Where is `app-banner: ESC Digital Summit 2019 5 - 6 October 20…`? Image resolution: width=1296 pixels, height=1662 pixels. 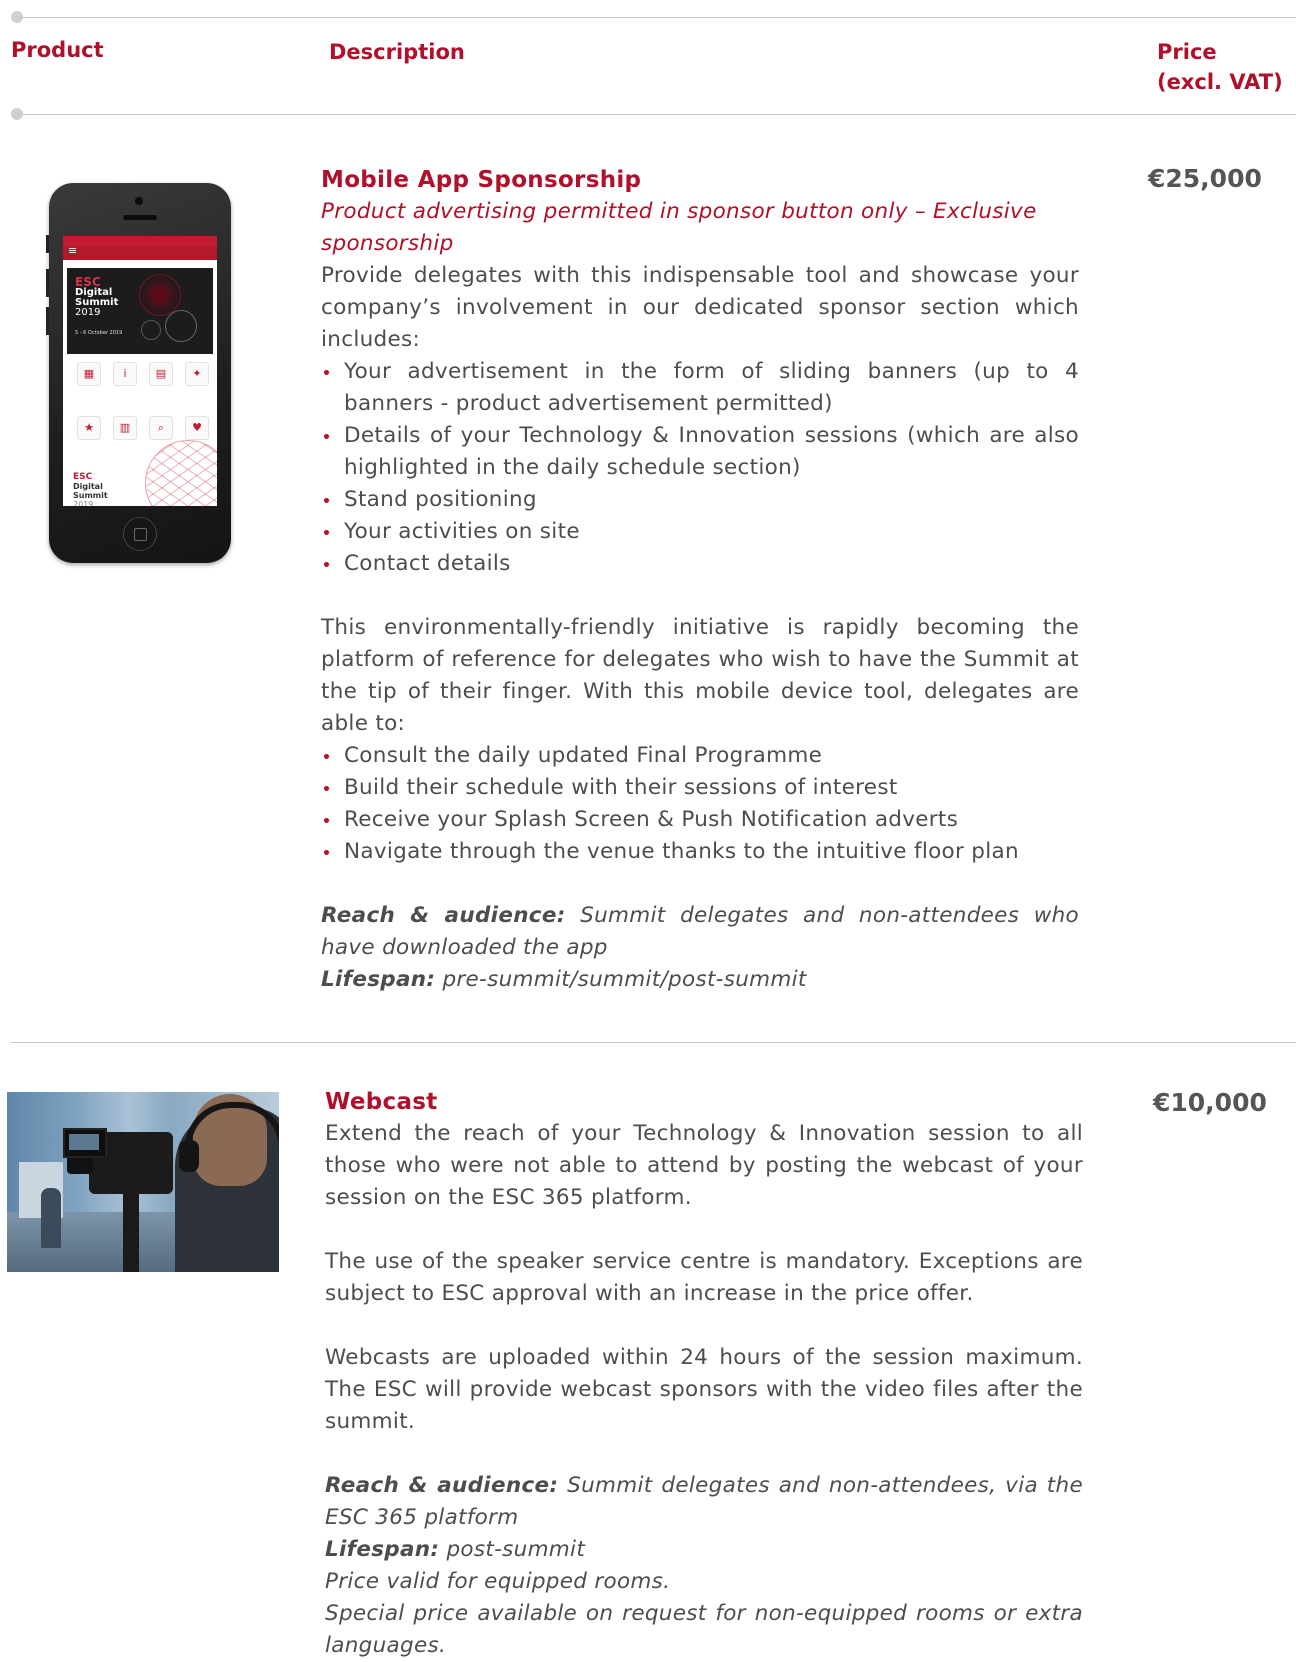 app-banner: ESC Digital Summit 2019 5 - 6 October 20… is located at coordinates (140, 311).